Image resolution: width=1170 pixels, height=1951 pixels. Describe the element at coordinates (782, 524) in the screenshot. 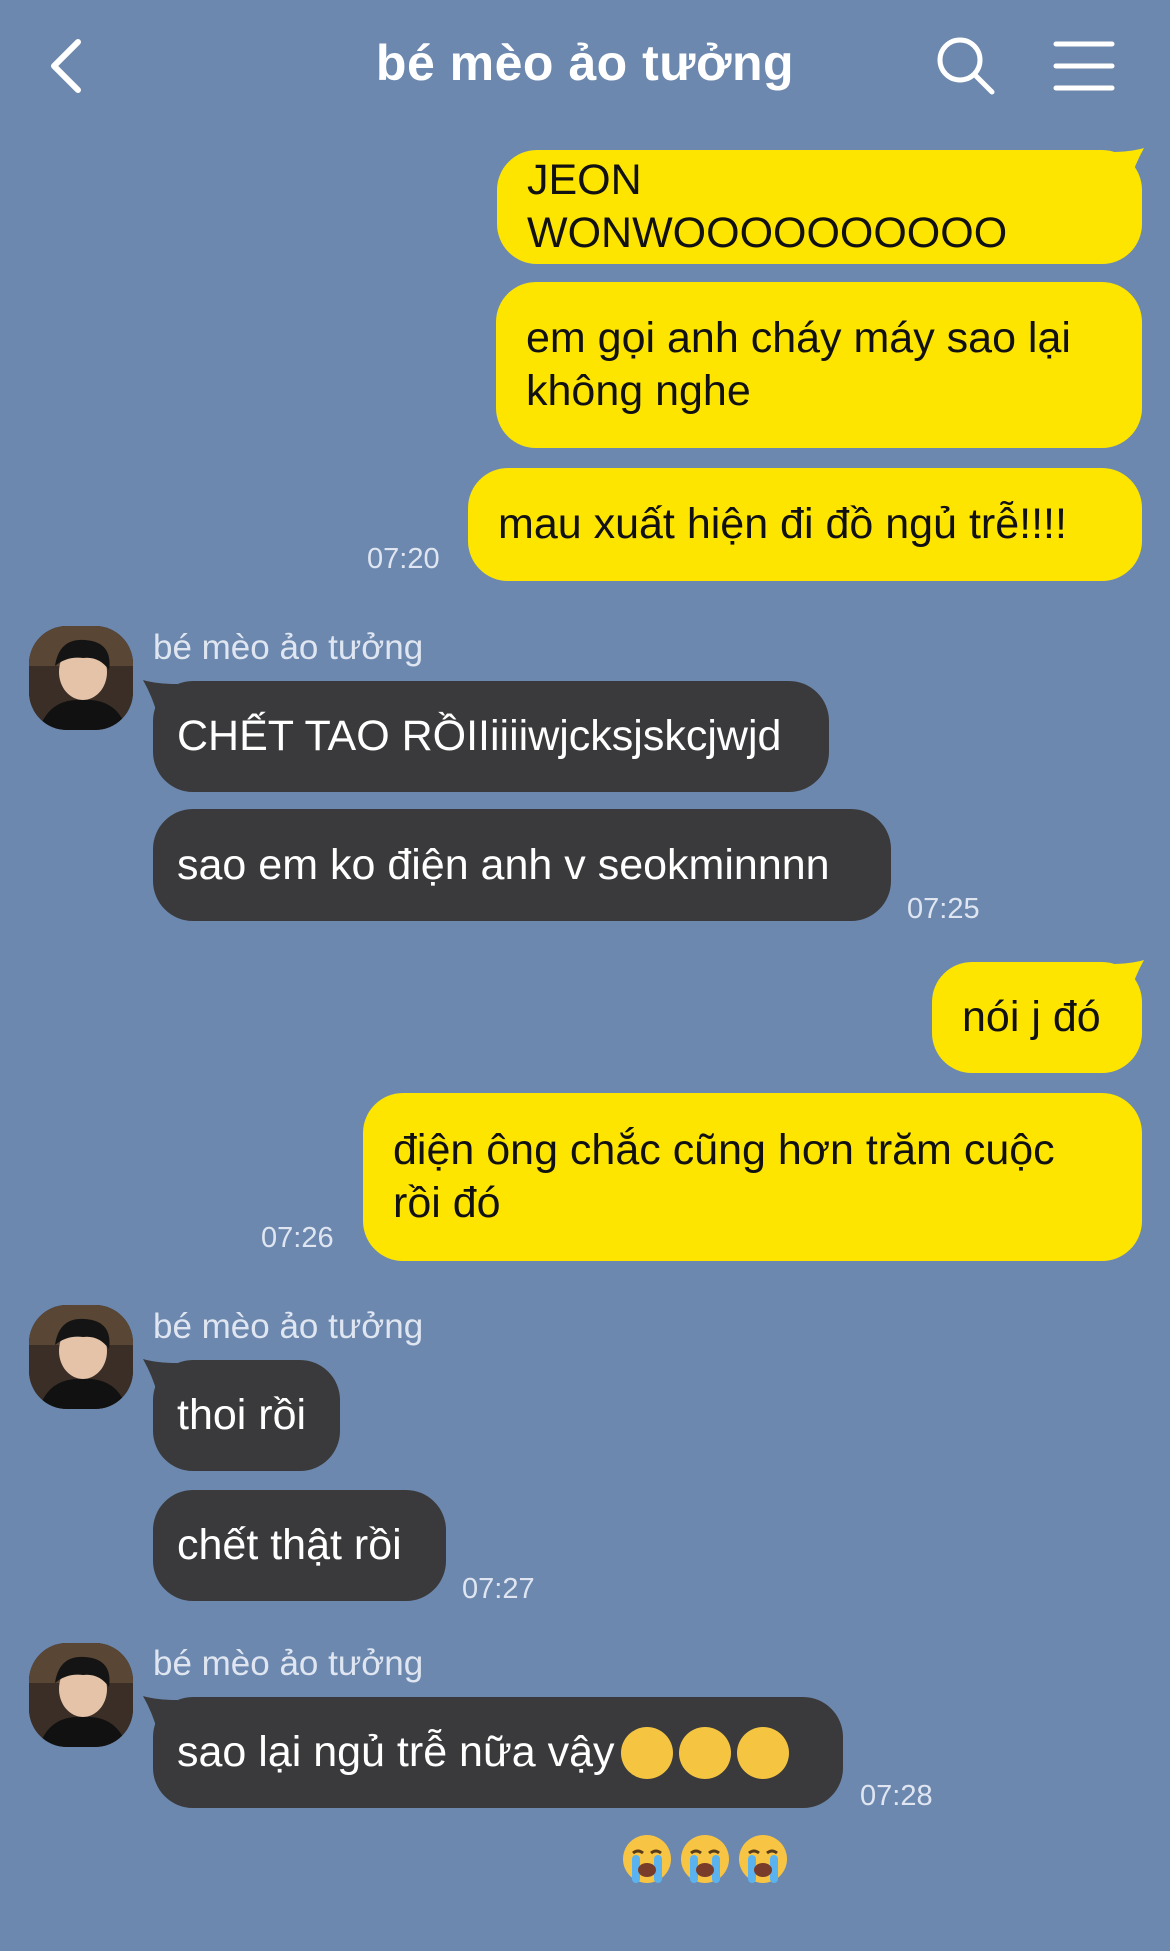

I see `message-text: mau xuất hiện đi đồ ngủ trễ!!!!` at that location.